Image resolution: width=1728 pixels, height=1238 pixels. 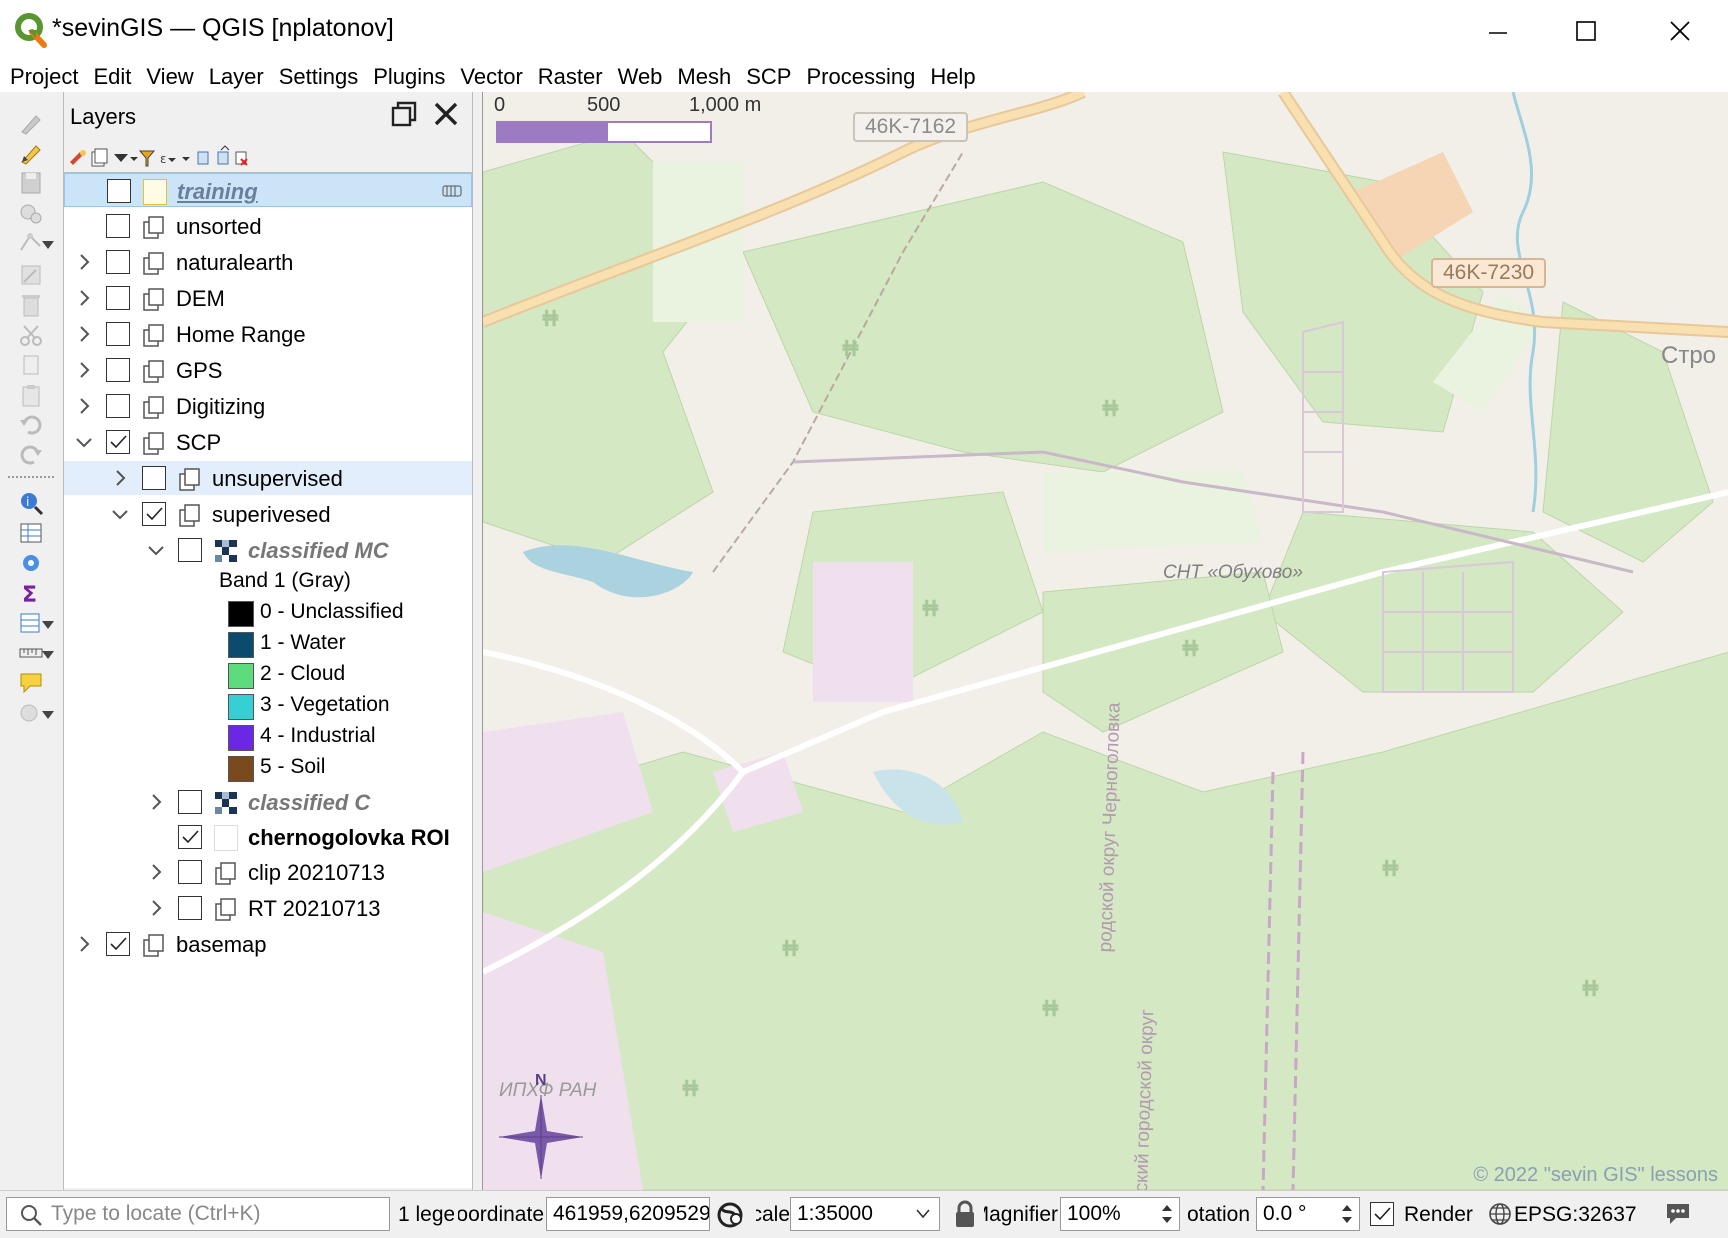 I want to click on undo-icon, so click(x=31, y=425).